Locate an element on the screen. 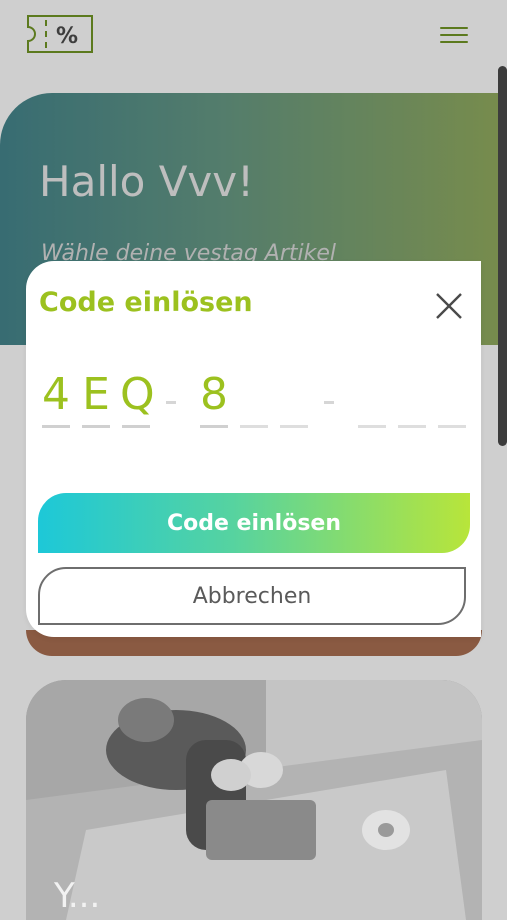 The width and height of the screenshot is (507, 920). coupon-logo-icon: % is located at coordinates (60, 34).